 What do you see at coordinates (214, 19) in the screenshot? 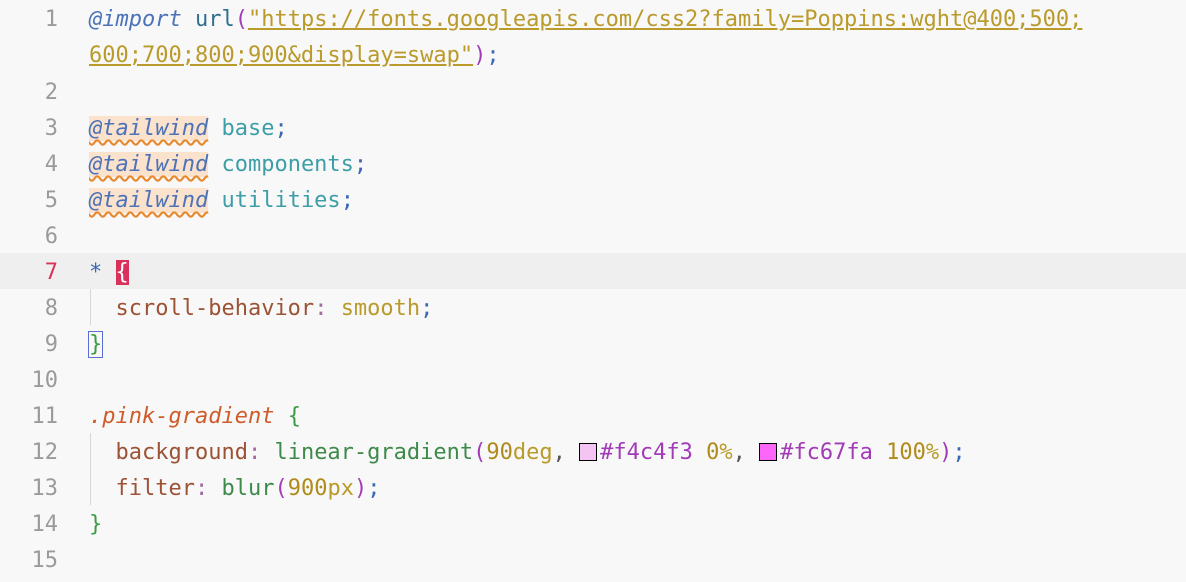
I see `token: url` at bounding box center [214, 19].